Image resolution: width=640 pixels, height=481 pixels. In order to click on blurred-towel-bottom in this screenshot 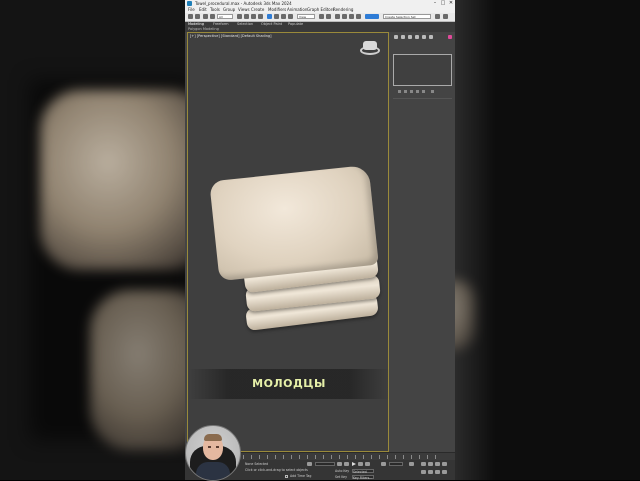, I will do `click(137, 370)`.